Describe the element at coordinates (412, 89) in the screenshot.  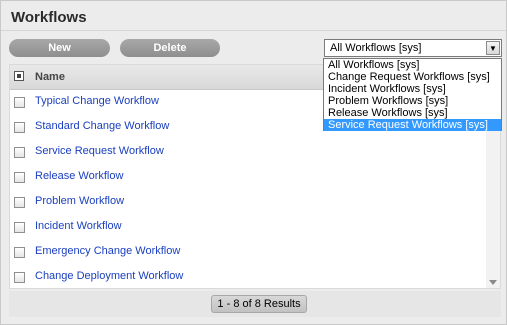
I see `dropdown-option: Incident Workflows [sys]` at that location.